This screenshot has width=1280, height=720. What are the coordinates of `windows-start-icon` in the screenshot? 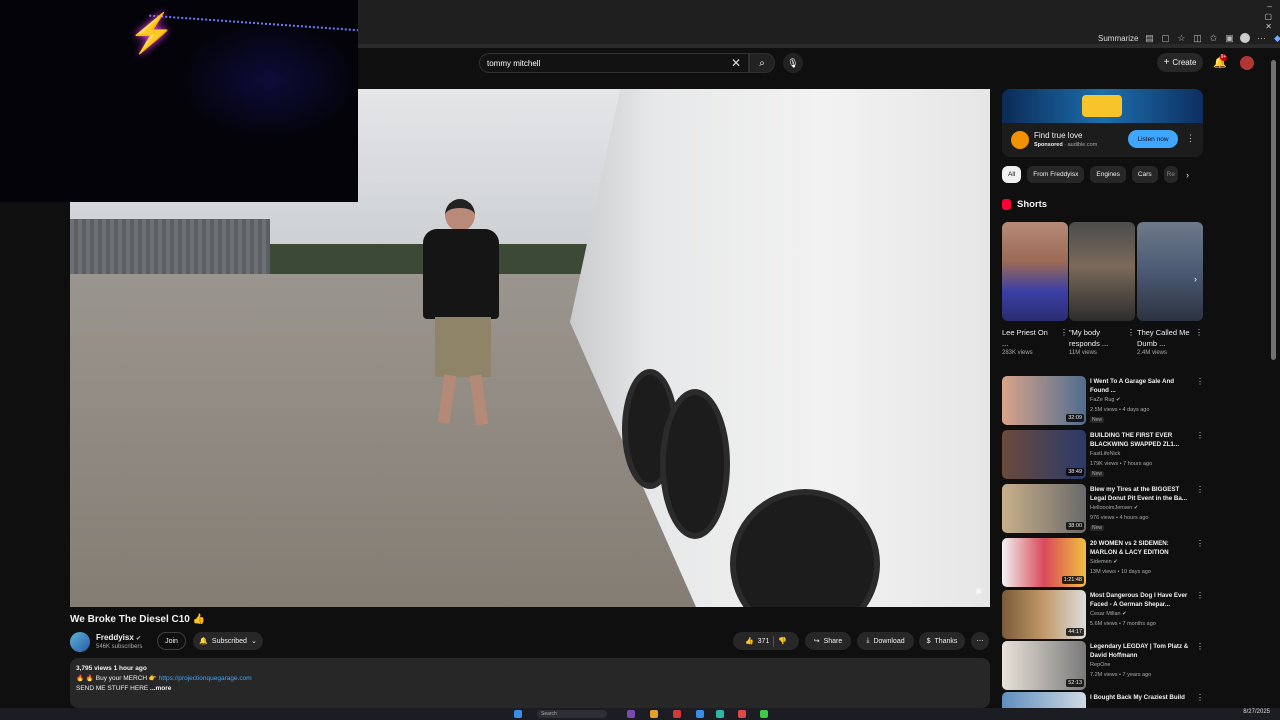 It's located at (518, 714).